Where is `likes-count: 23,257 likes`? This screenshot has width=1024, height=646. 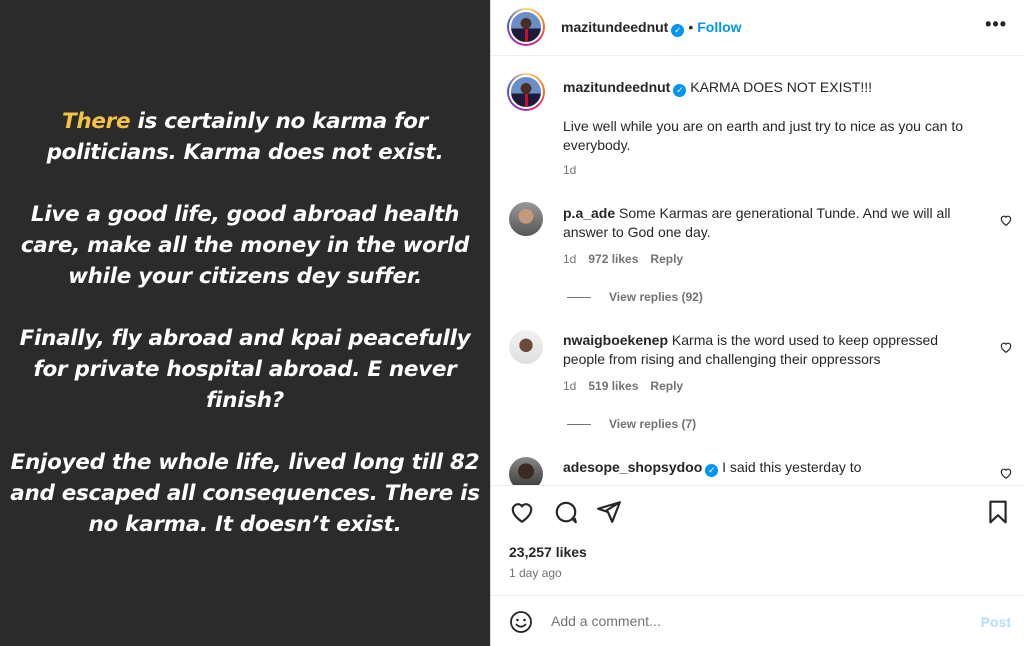 likes-count: 23,257 likes is located at coordinates (548, 552).